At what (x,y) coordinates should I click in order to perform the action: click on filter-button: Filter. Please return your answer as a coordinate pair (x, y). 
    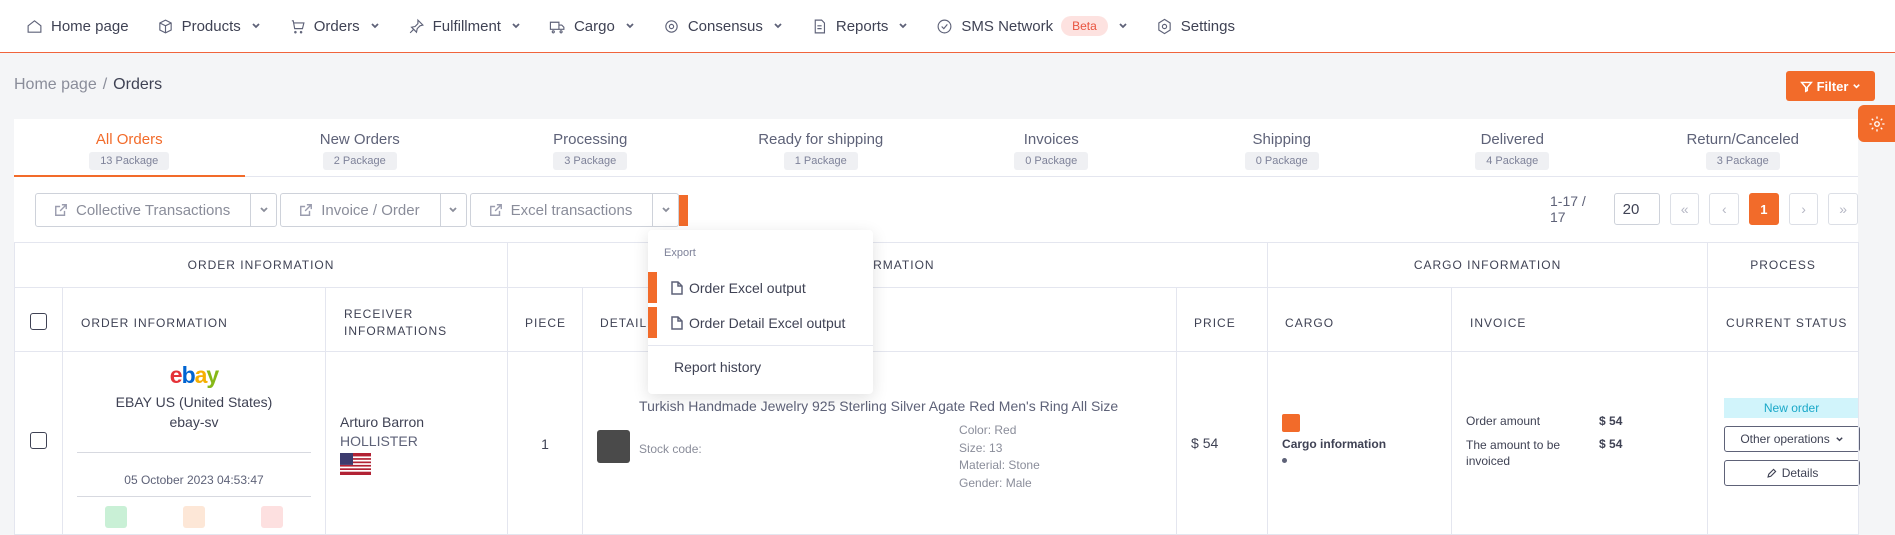
    Looking at the image, I should click on (1830, 86).